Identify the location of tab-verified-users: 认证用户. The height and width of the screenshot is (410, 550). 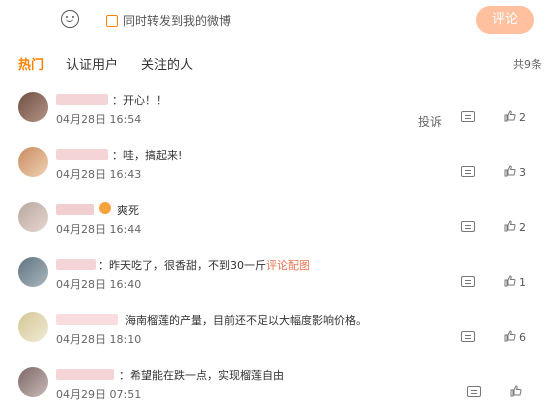
(92, 63).